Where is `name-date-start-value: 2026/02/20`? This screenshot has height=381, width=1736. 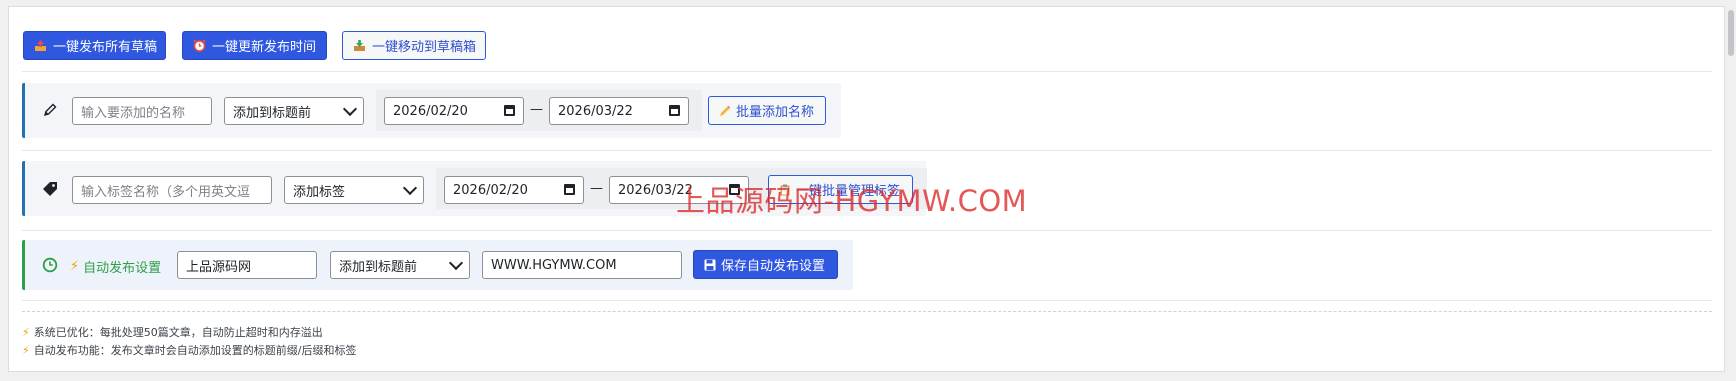 name-date-start-value: 2026/02/20 is located at coordinates (430, 111).